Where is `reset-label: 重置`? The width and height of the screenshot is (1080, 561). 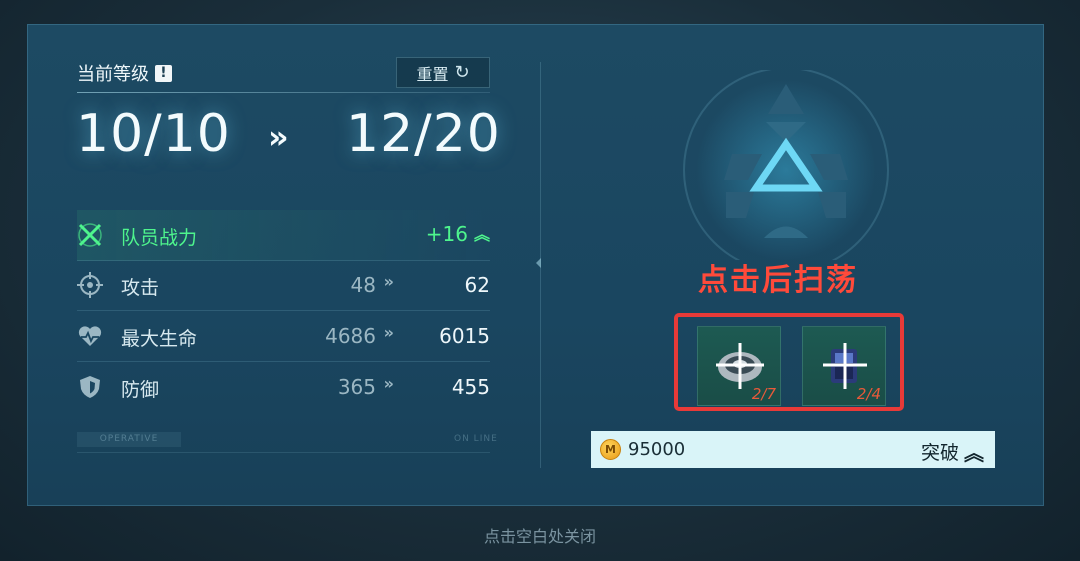 reset-label: 重置 is located at coordinates (432, 74).